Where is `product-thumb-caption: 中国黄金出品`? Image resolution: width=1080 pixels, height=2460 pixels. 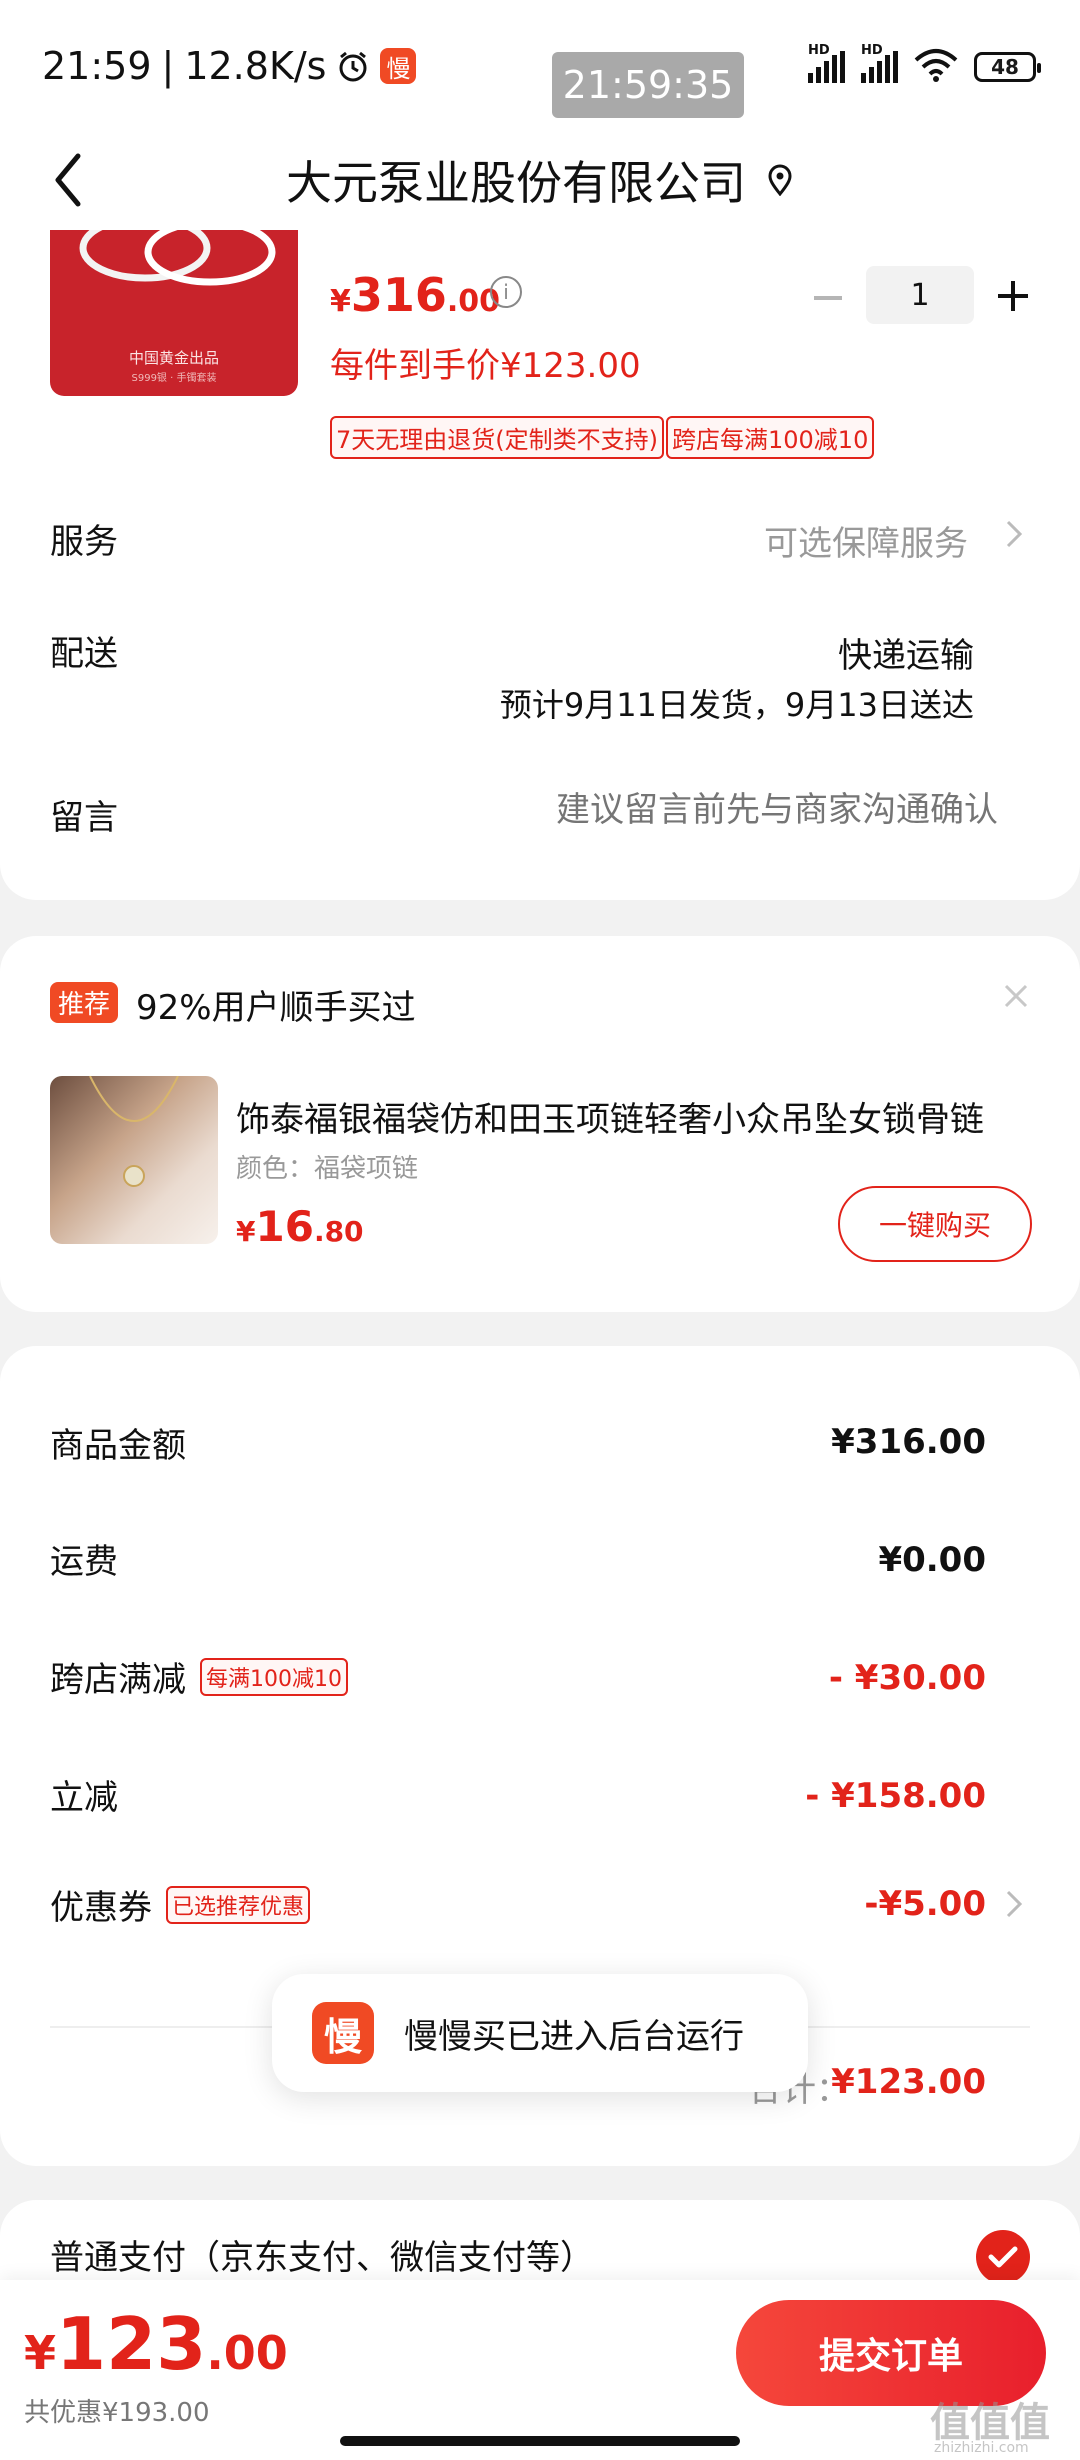
product-thumb-caption: 中国黄金出品 is located at coordinates (173, 358).